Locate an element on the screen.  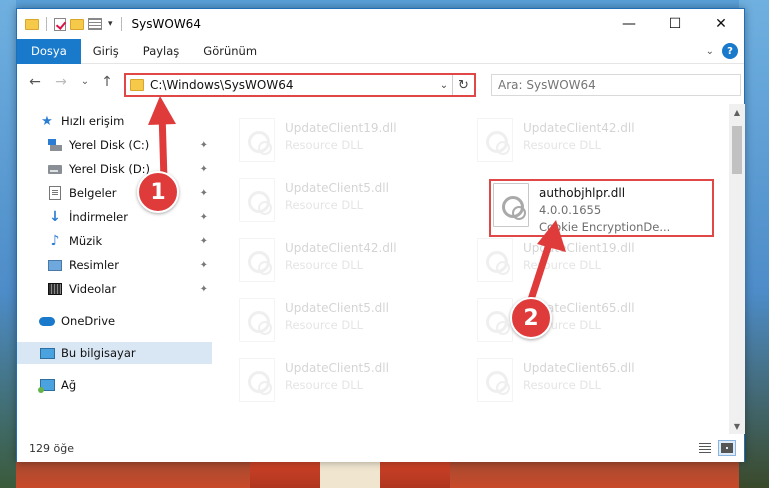
scrollbar-thumb is located at coordinates (737, 150).